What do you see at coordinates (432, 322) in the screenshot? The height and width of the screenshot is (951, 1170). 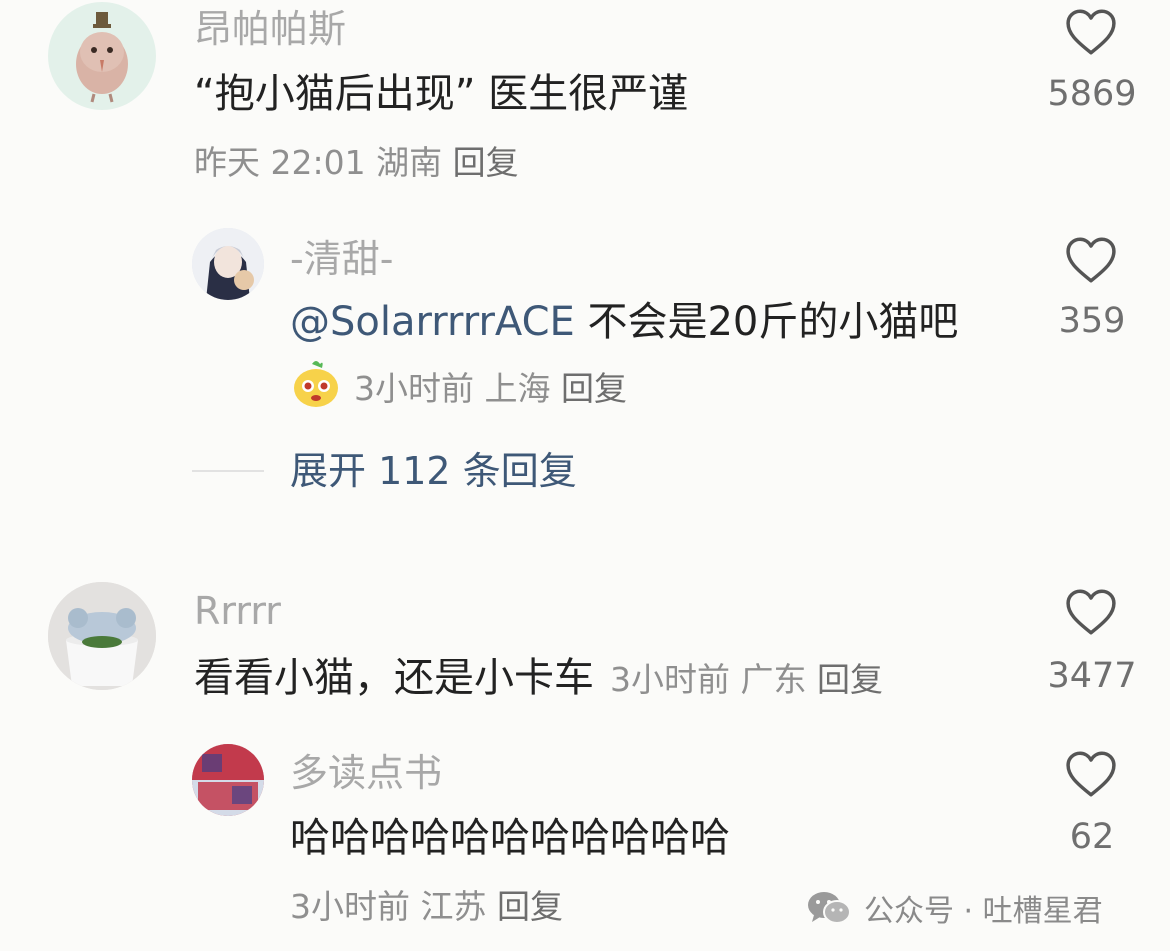 I see `mention-link: @SolarrrrrACE` at bounding box center [432, 322].